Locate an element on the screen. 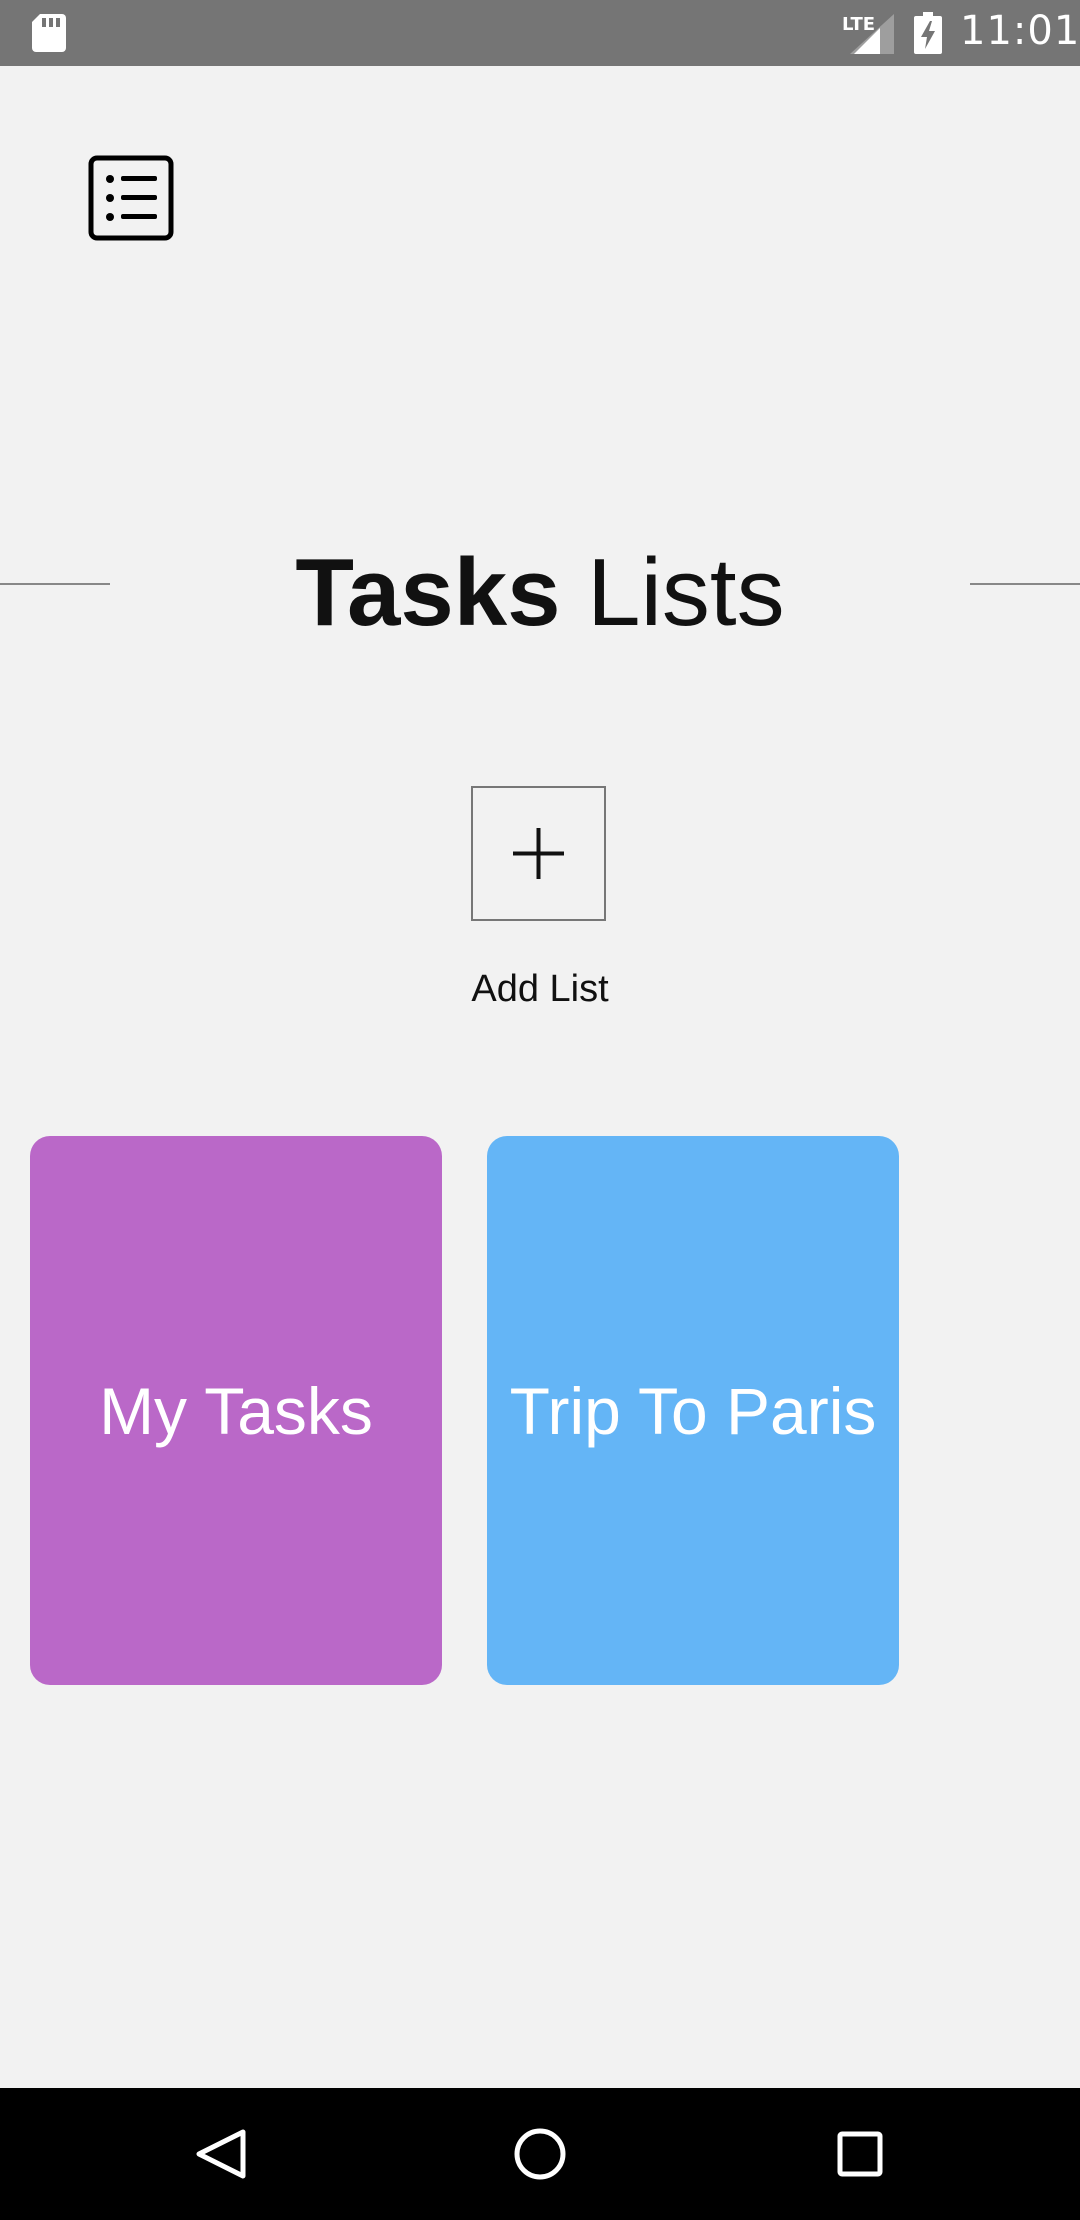 Image resolution: width=1080 pixels, height=2220 pixels. list-card-label: My Tasks is located at coordinates (236, 1410).